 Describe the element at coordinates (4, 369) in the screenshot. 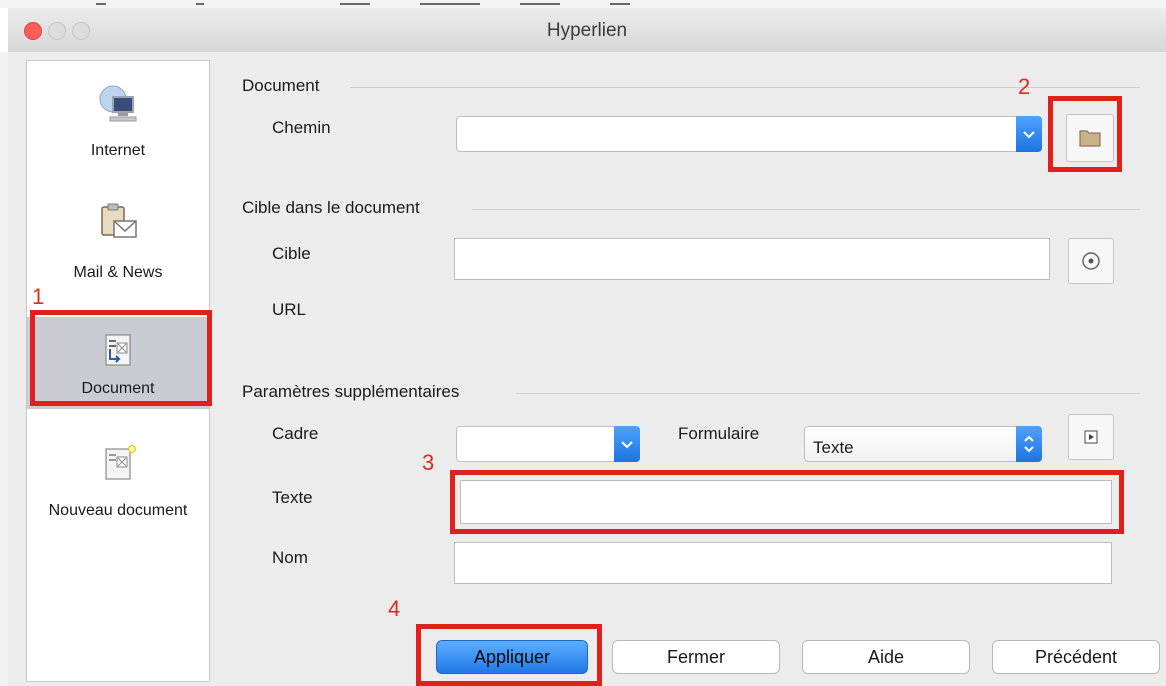

I see `background-app-edge` at that location.